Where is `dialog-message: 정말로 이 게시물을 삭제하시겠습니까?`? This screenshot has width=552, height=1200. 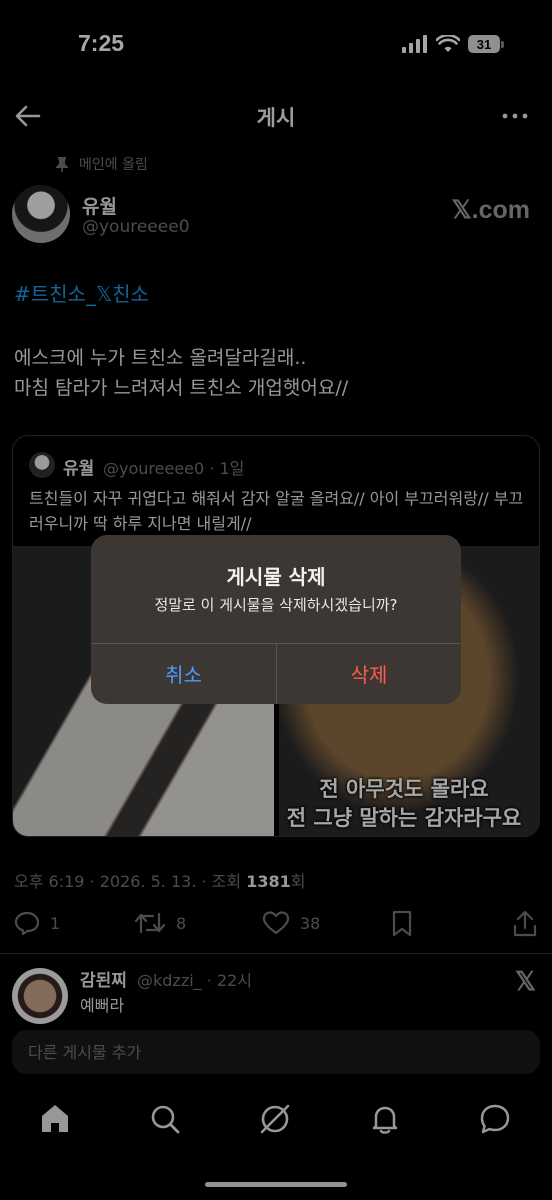 dialog-message: 정말로 이 게시물을 삭제하시겠습니까? is located at coordinates (276, 605).